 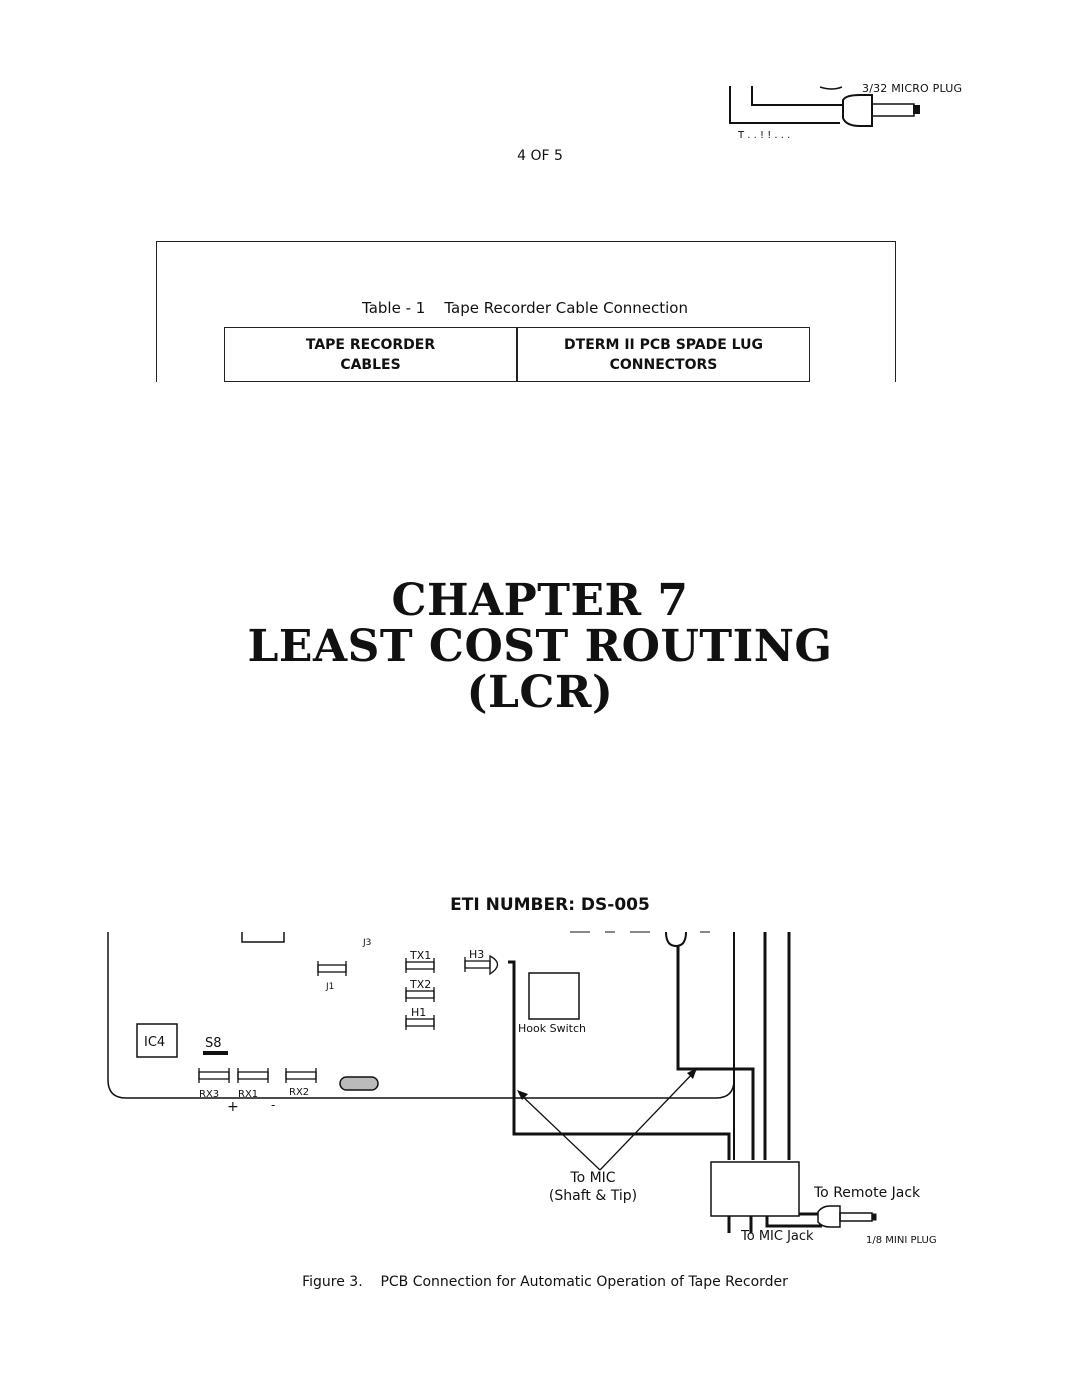 What do you see at coordinates (213, 1043) in the screenshot?
I see `label-s8: S8` at bounding box center [213, 1043].